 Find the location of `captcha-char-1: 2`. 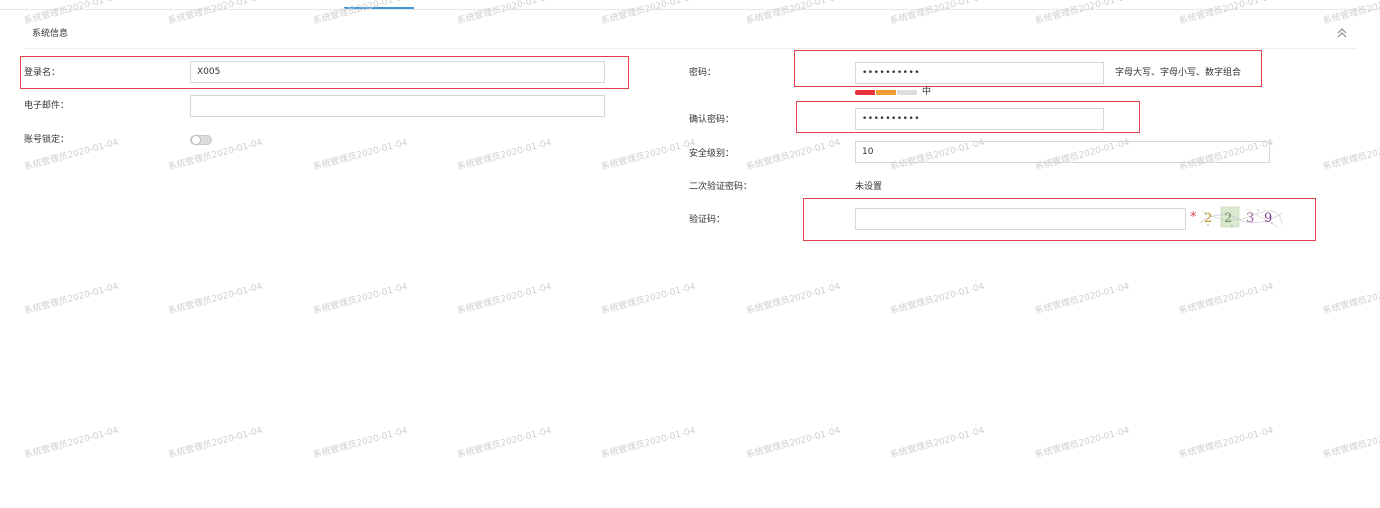

captcha-char-1: 2 is located at coordinates (1208, 218).